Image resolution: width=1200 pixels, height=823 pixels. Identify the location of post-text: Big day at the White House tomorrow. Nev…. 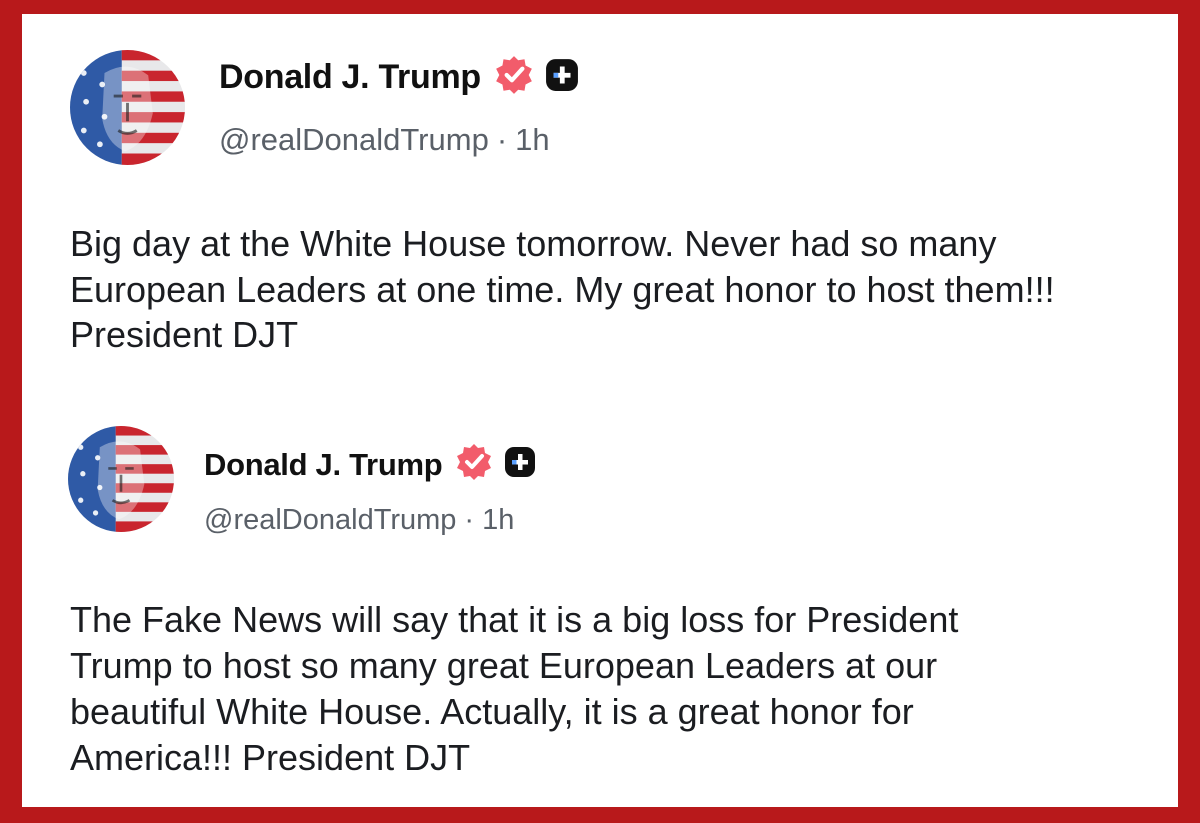
(562, 289).